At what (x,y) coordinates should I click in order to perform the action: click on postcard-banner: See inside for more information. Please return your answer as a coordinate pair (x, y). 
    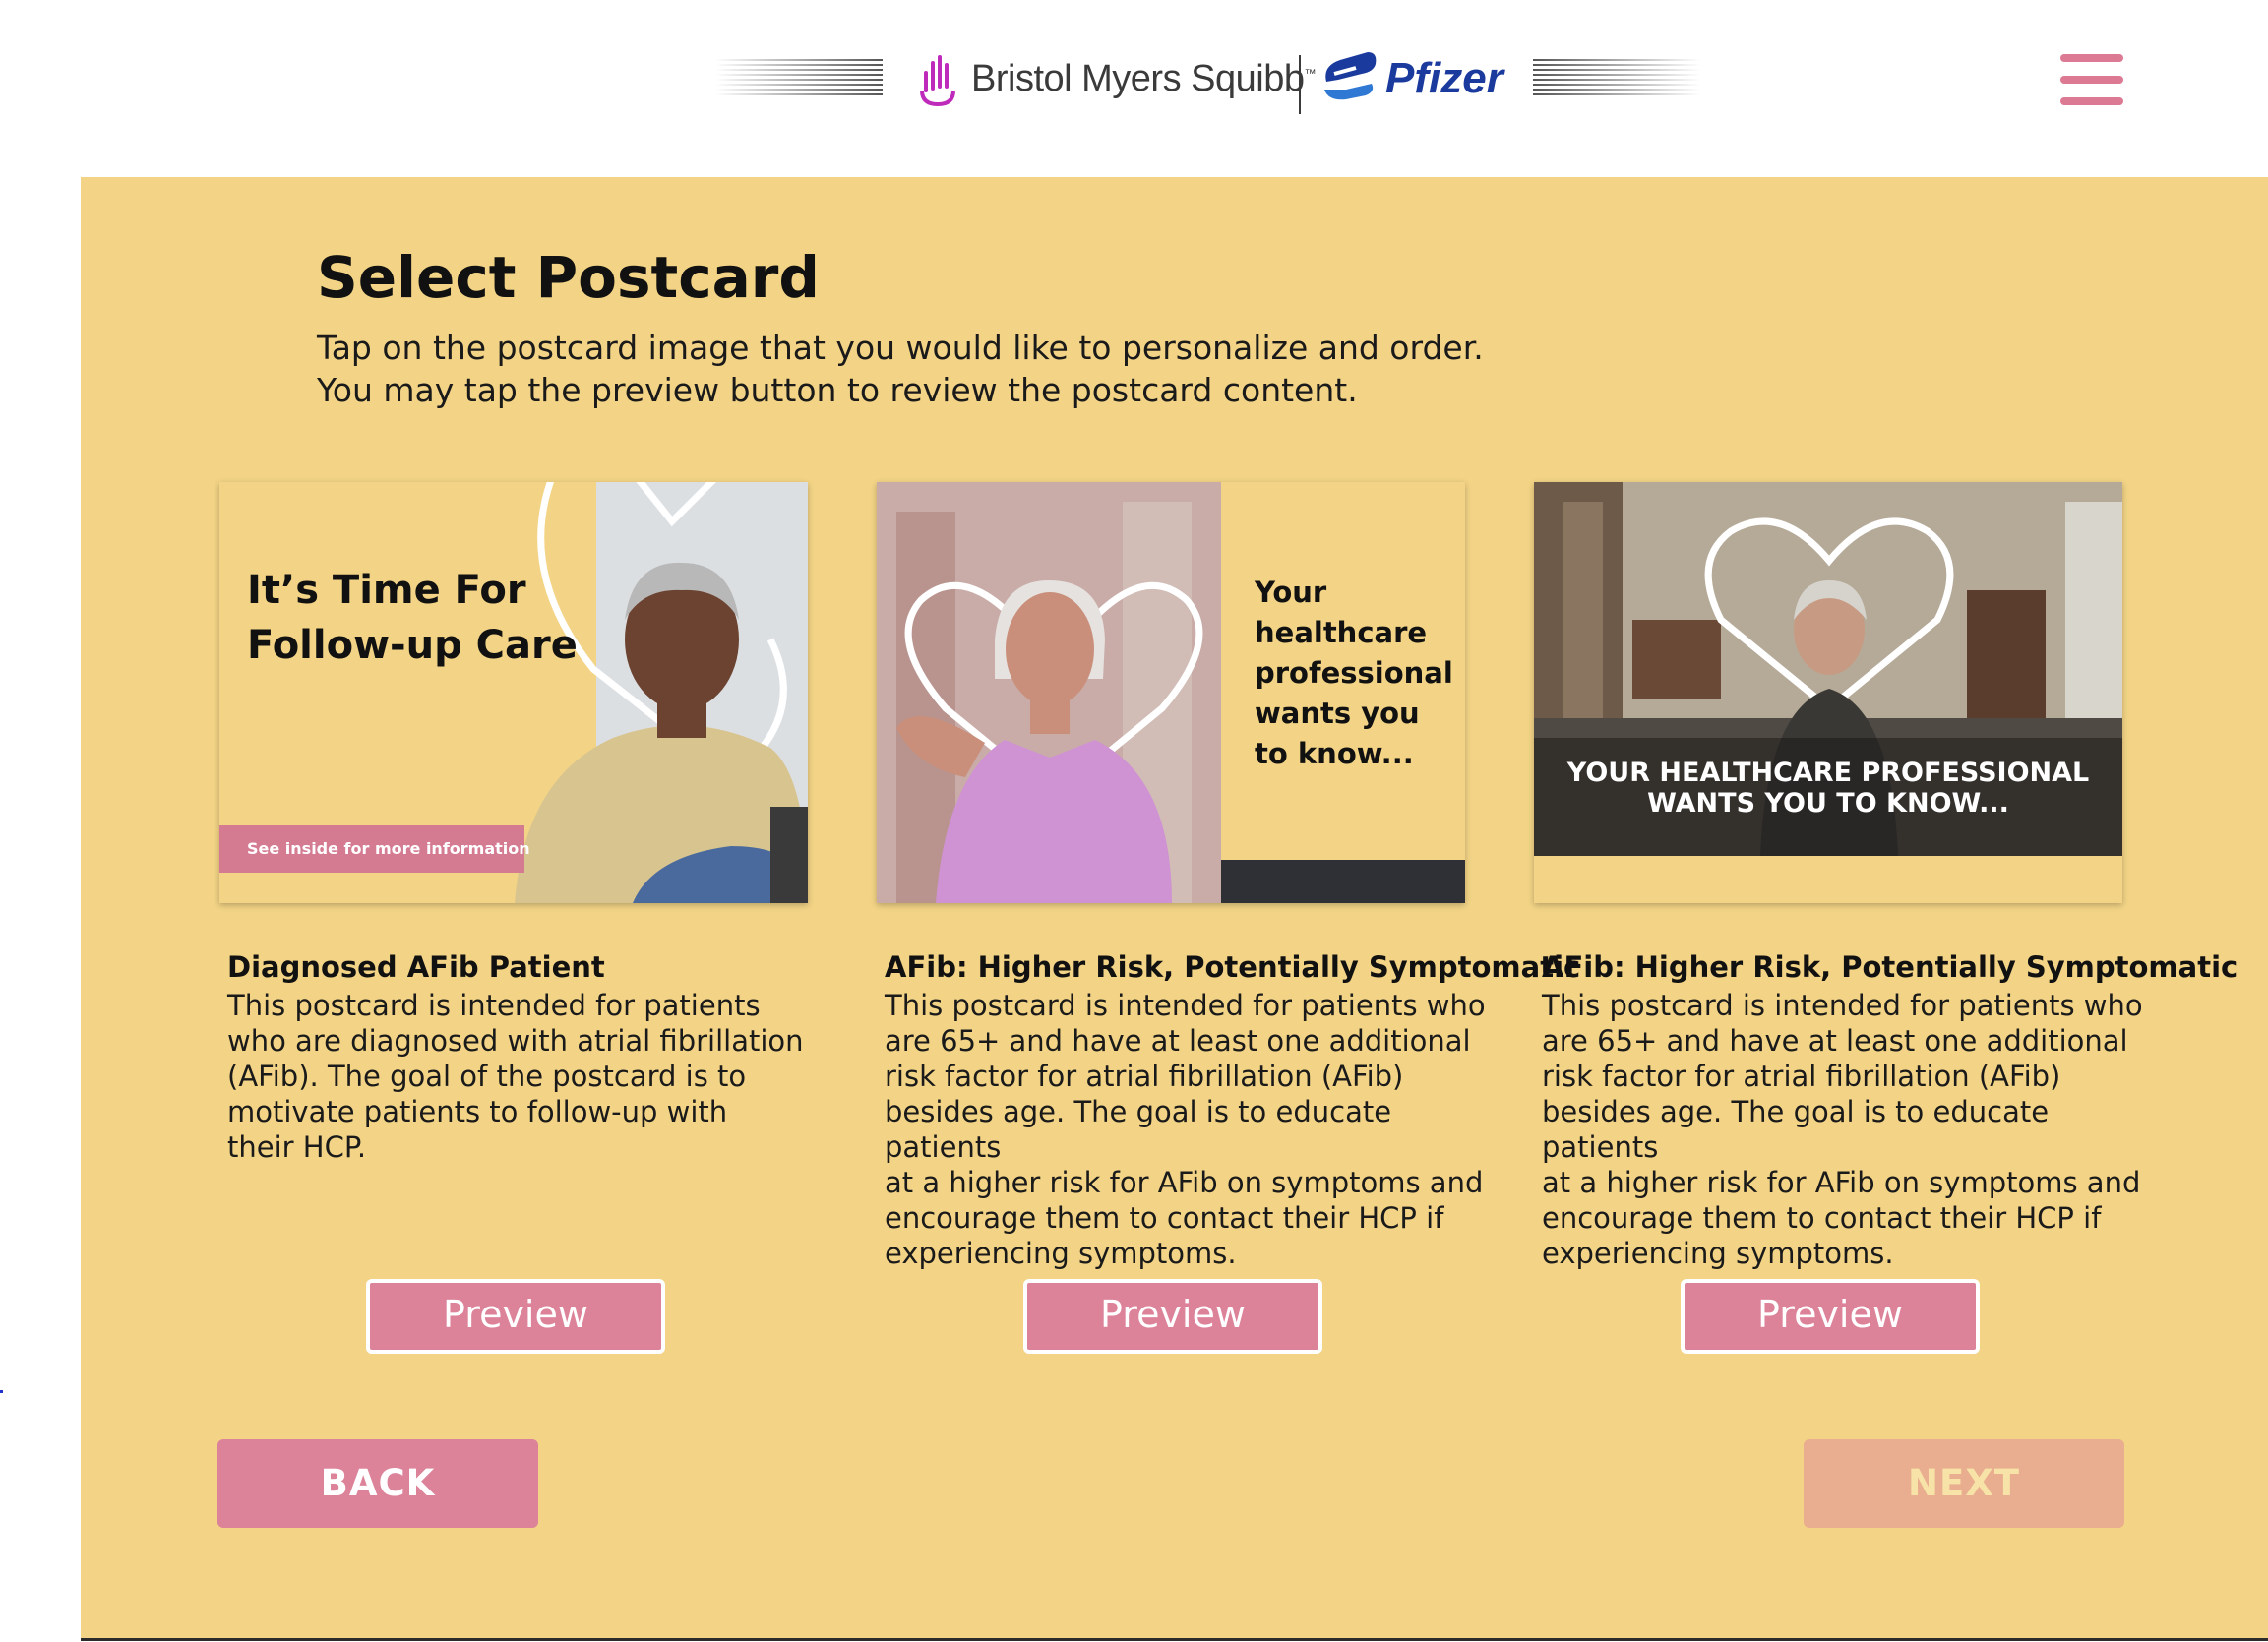
    Looking at the image, I should click on (375, 849).